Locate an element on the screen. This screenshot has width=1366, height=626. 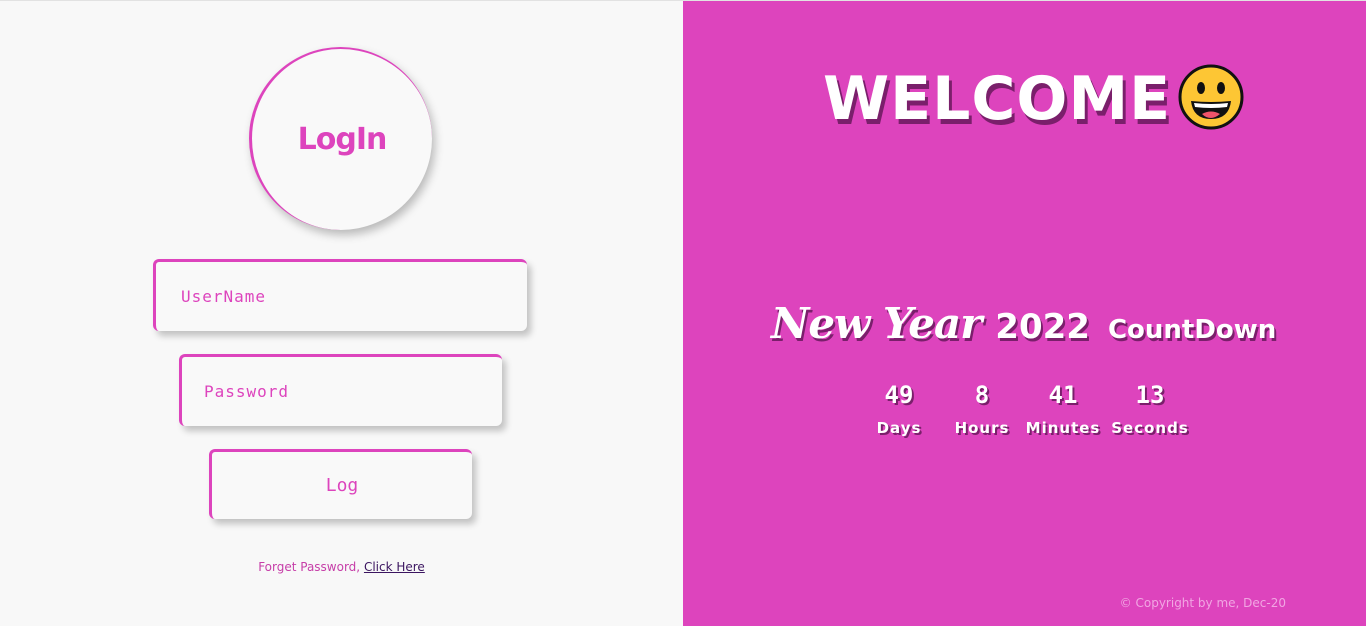
username-field is located at coordinates (340, 295).